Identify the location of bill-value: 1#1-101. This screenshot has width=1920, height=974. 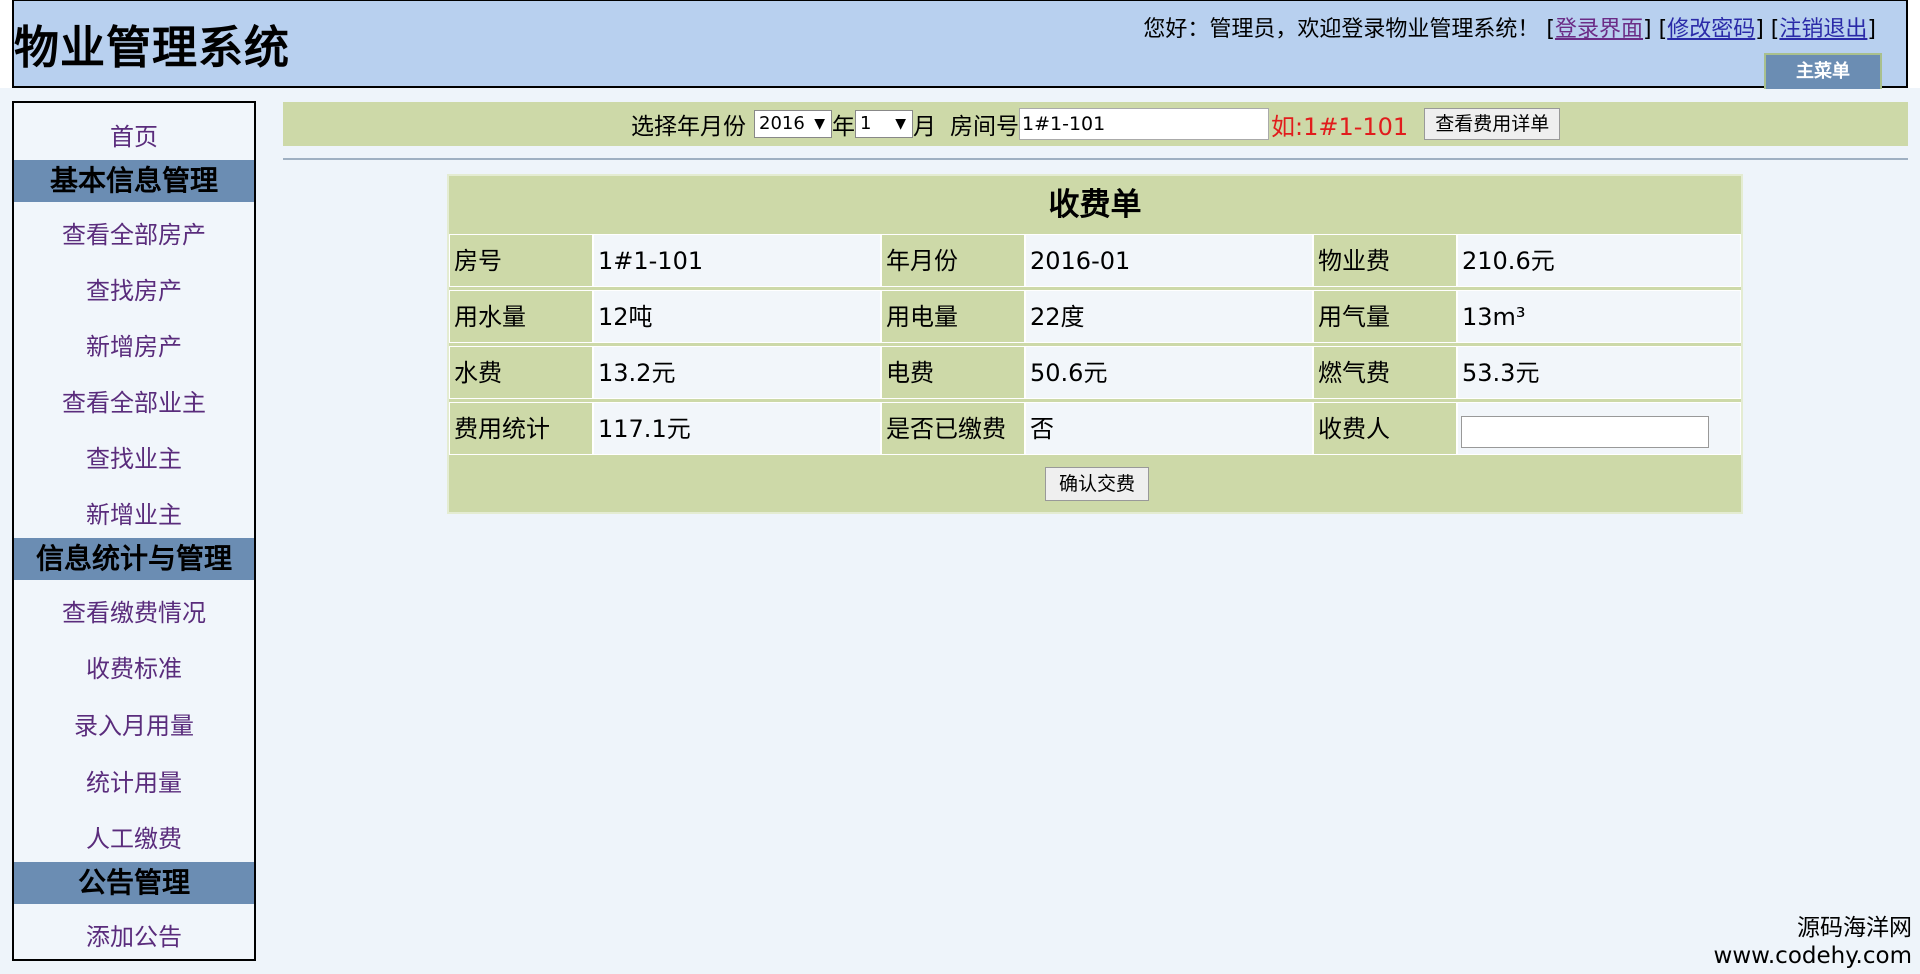
(737, 260).